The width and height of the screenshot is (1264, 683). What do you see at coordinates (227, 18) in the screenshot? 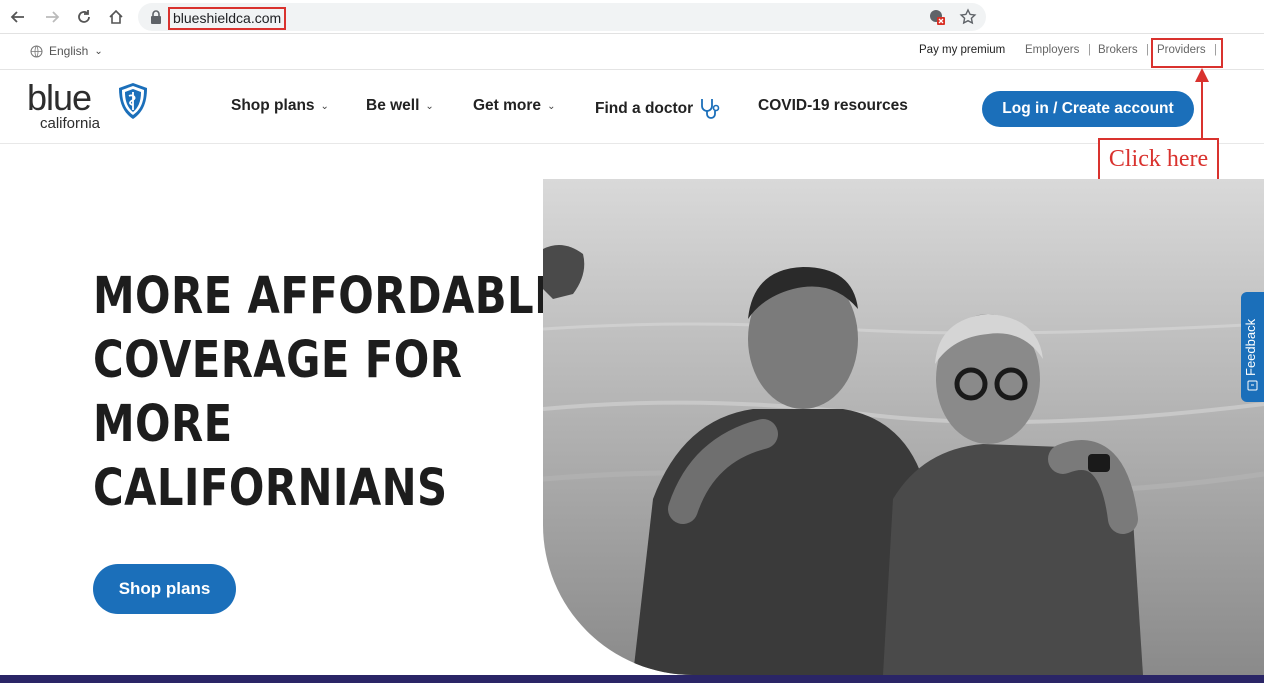
I see `url-text: blueshieldca.com` at bounding box center [227, 18].